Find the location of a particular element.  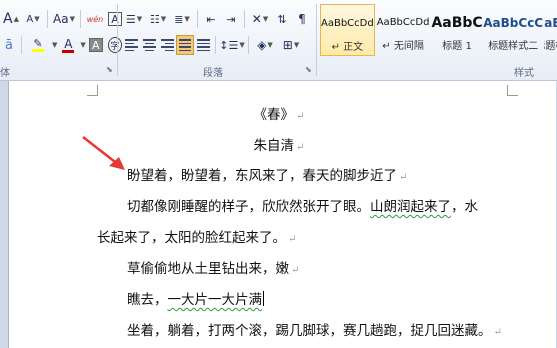

show-marks-button: ¶ is located at coordinates (302, 19).